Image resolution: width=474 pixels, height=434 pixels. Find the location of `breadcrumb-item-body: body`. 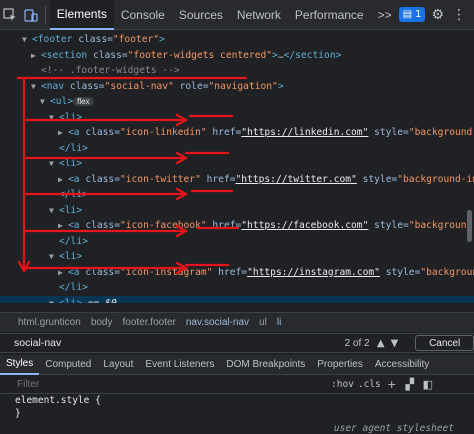

breadcrumb-item-body: body is located at coordinates (102, 322).